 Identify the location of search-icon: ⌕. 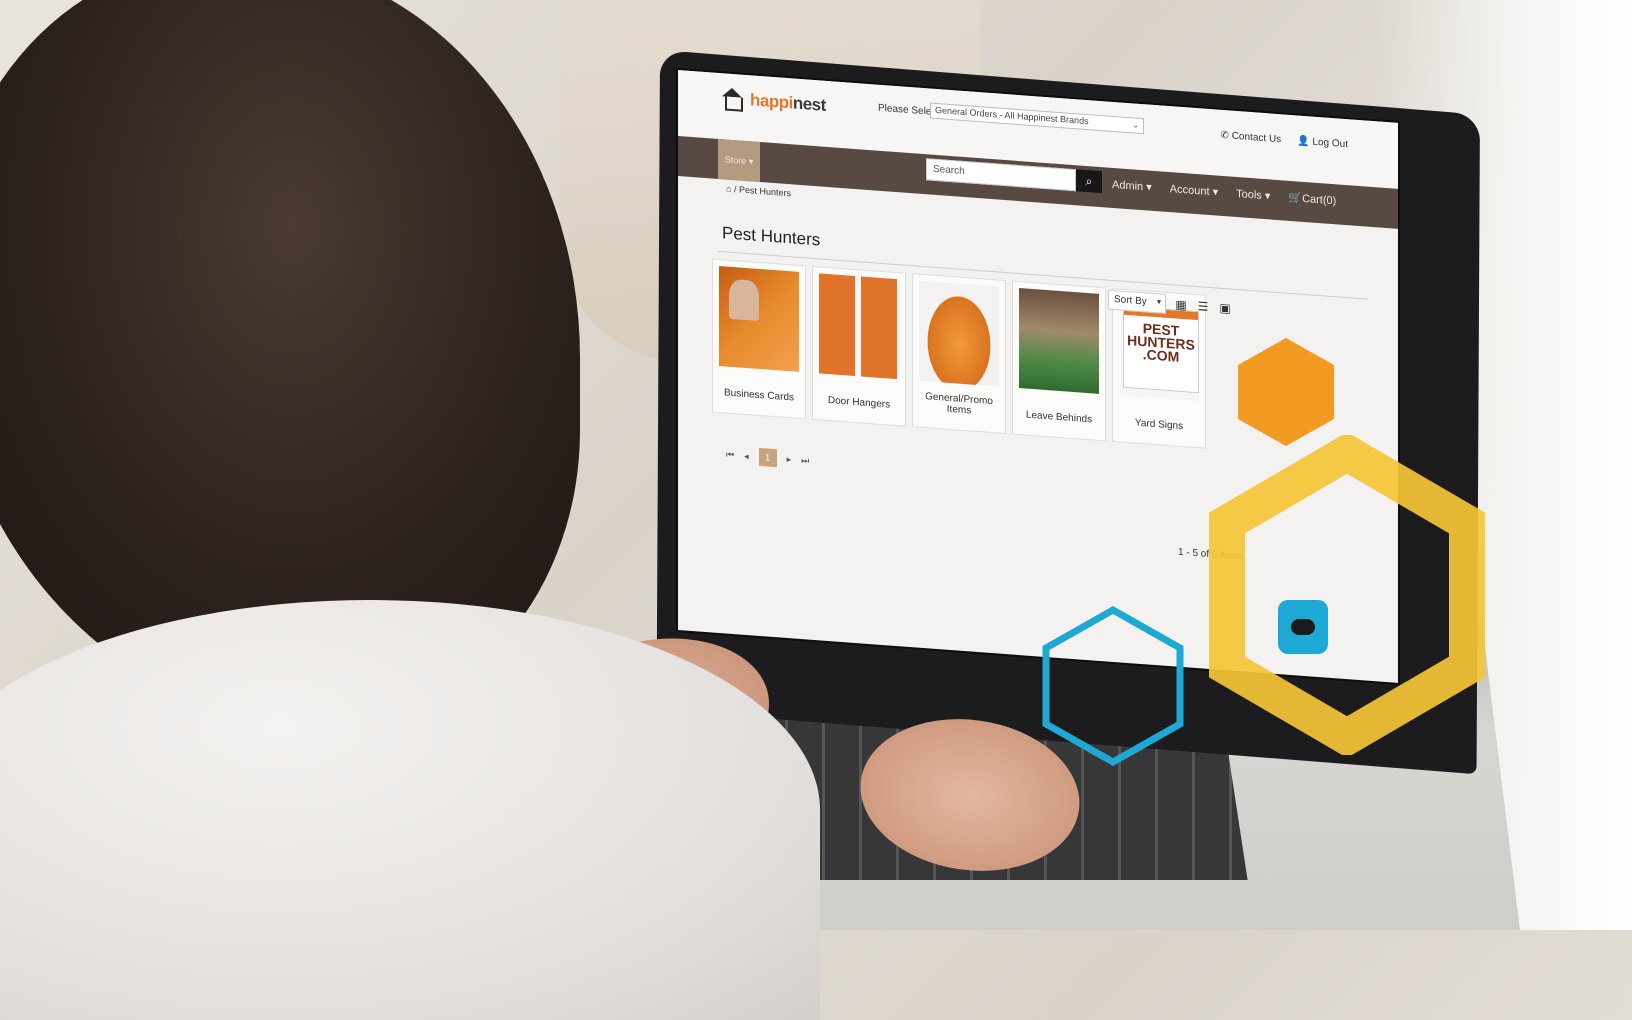
(1089, 180).